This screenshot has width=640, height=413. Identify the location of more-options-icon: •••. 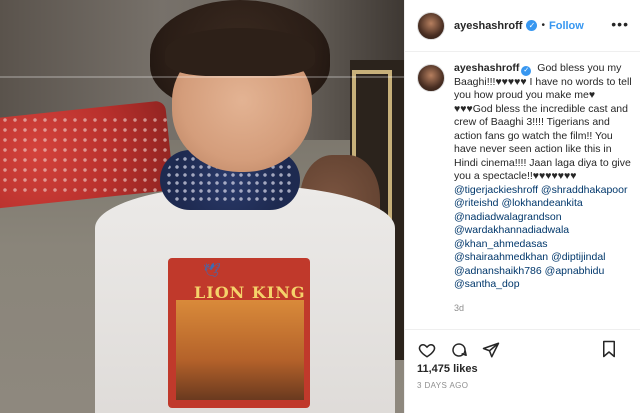
(620, 24).